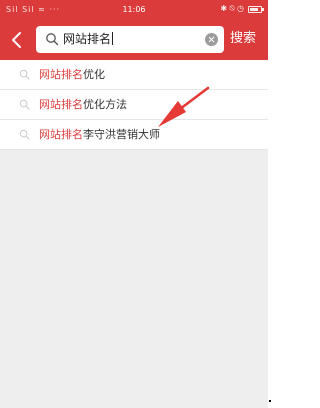 This screenshot has height=408, width=320. I want to click on suggestion-item: 网站排名优化方法, so click(134, 105).